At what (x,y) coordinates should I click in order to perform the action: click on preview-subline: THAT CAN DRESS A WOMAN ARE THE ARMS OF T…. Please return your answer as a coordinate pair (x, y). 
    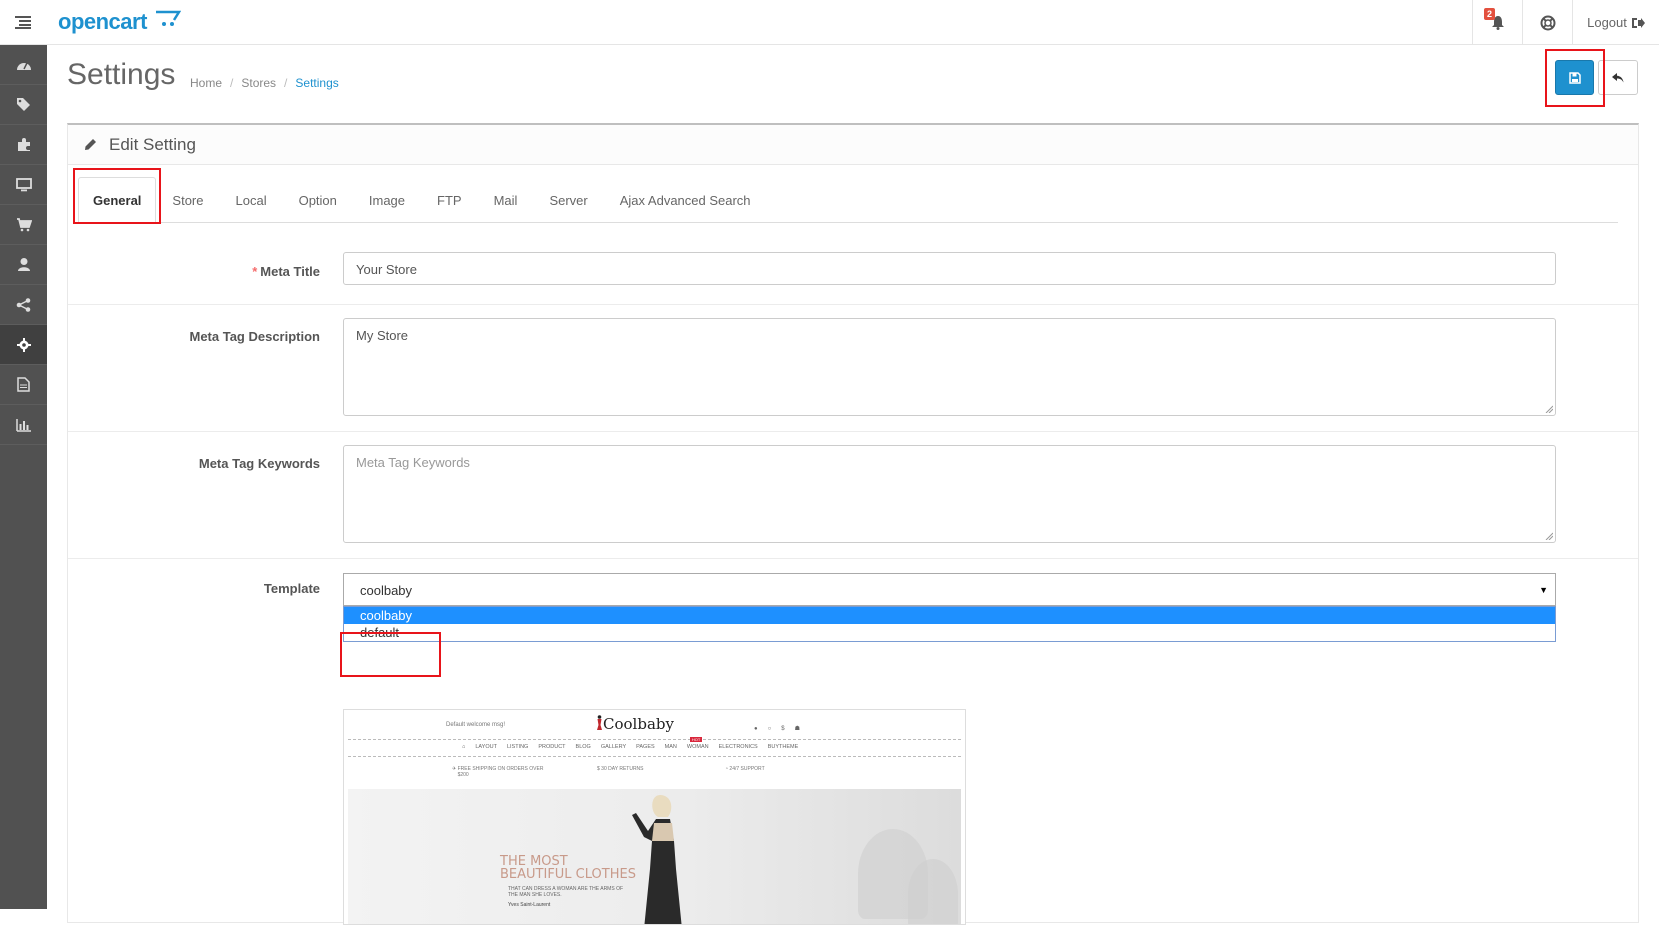
    Looking at the image, I should click on (566, 892).